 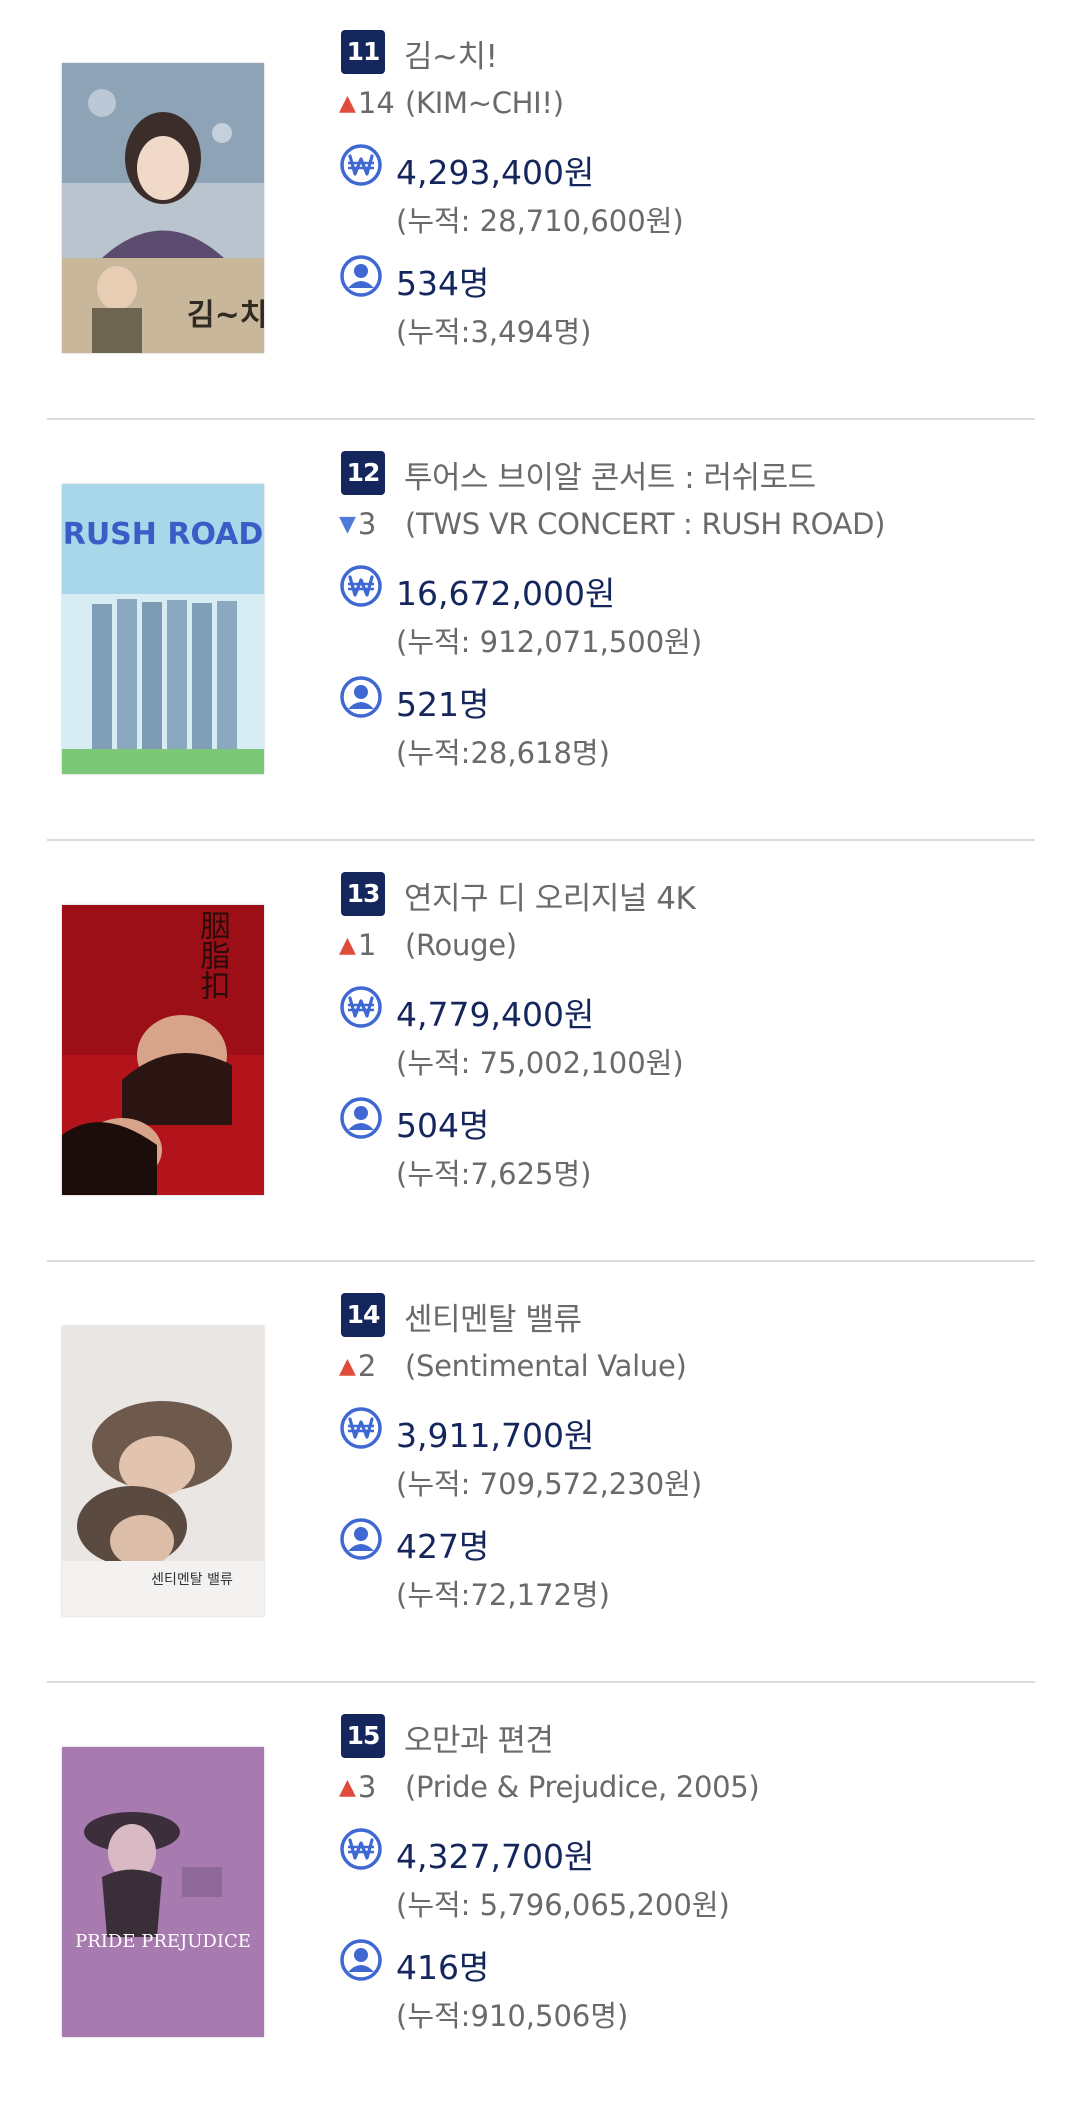 What do you see at coordinates (503, 1595) in the screenshot?
I see `cumulative-audience: (누적:72,172명)` at bounding box center [503, 1595].